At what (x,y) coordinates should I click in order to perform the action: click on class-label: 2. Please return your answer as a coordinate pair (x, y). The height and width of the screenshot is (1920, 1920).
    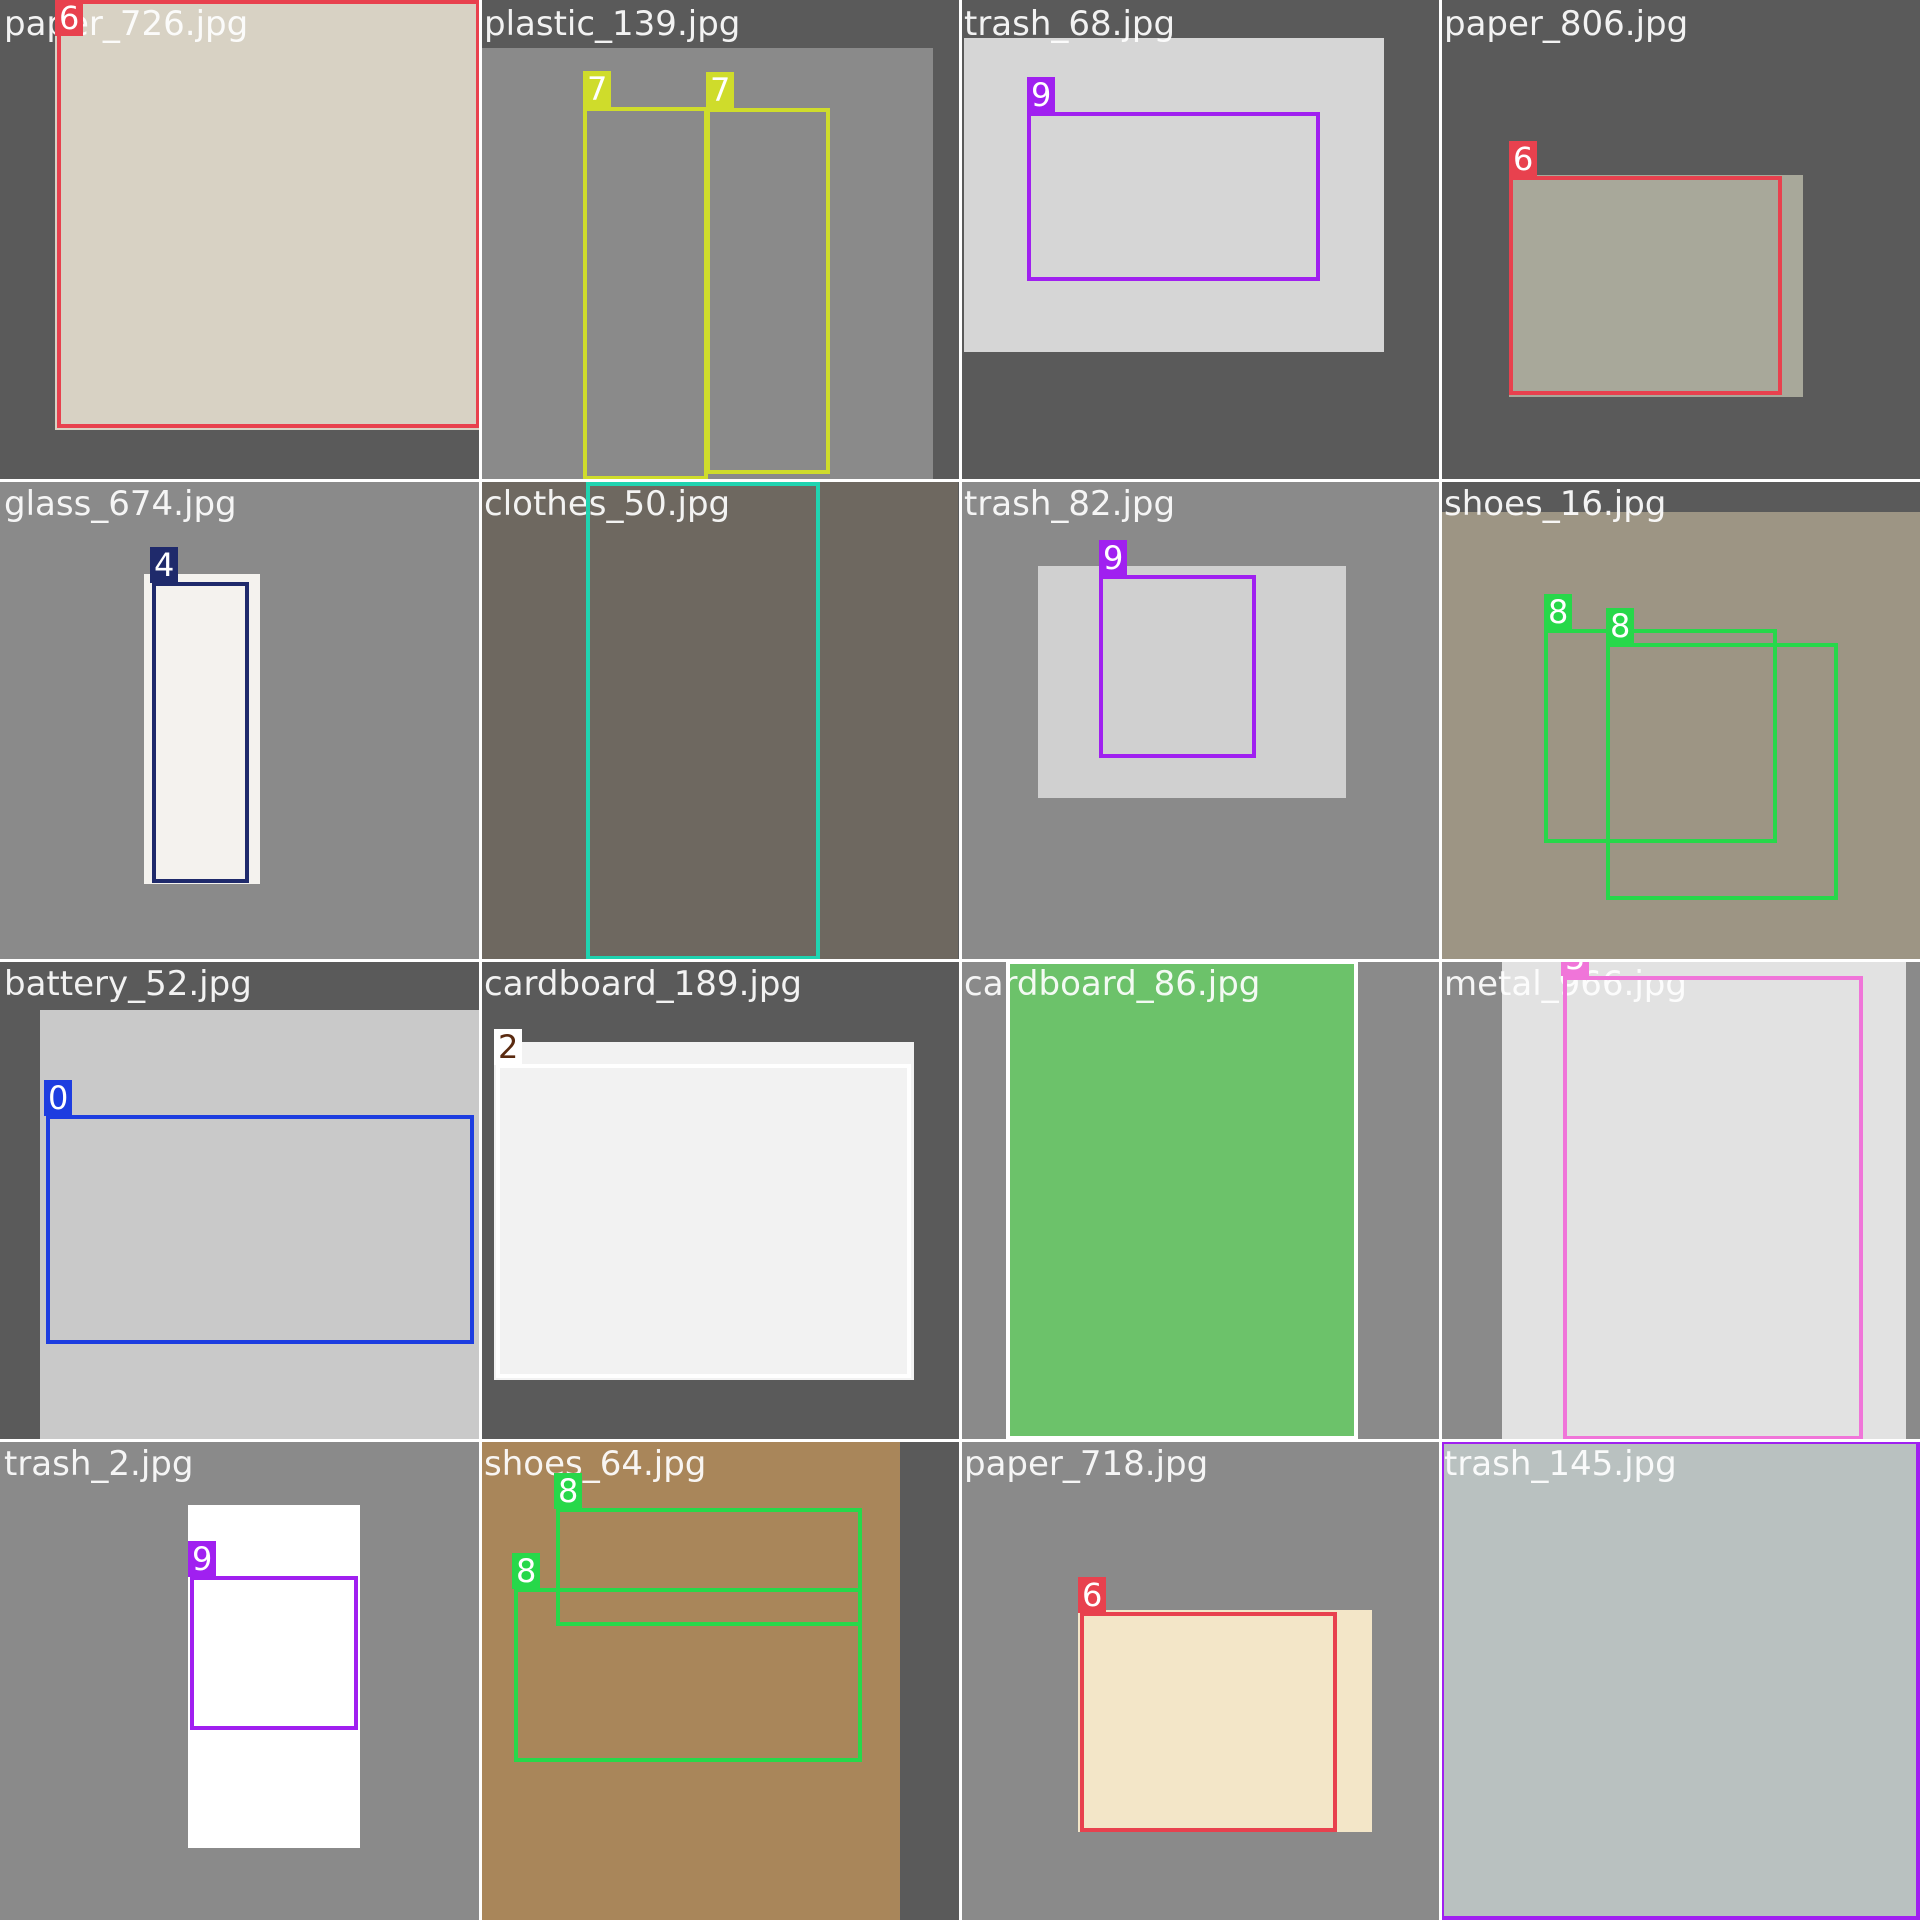
    Looking at the image, I should click on (508, 1047).